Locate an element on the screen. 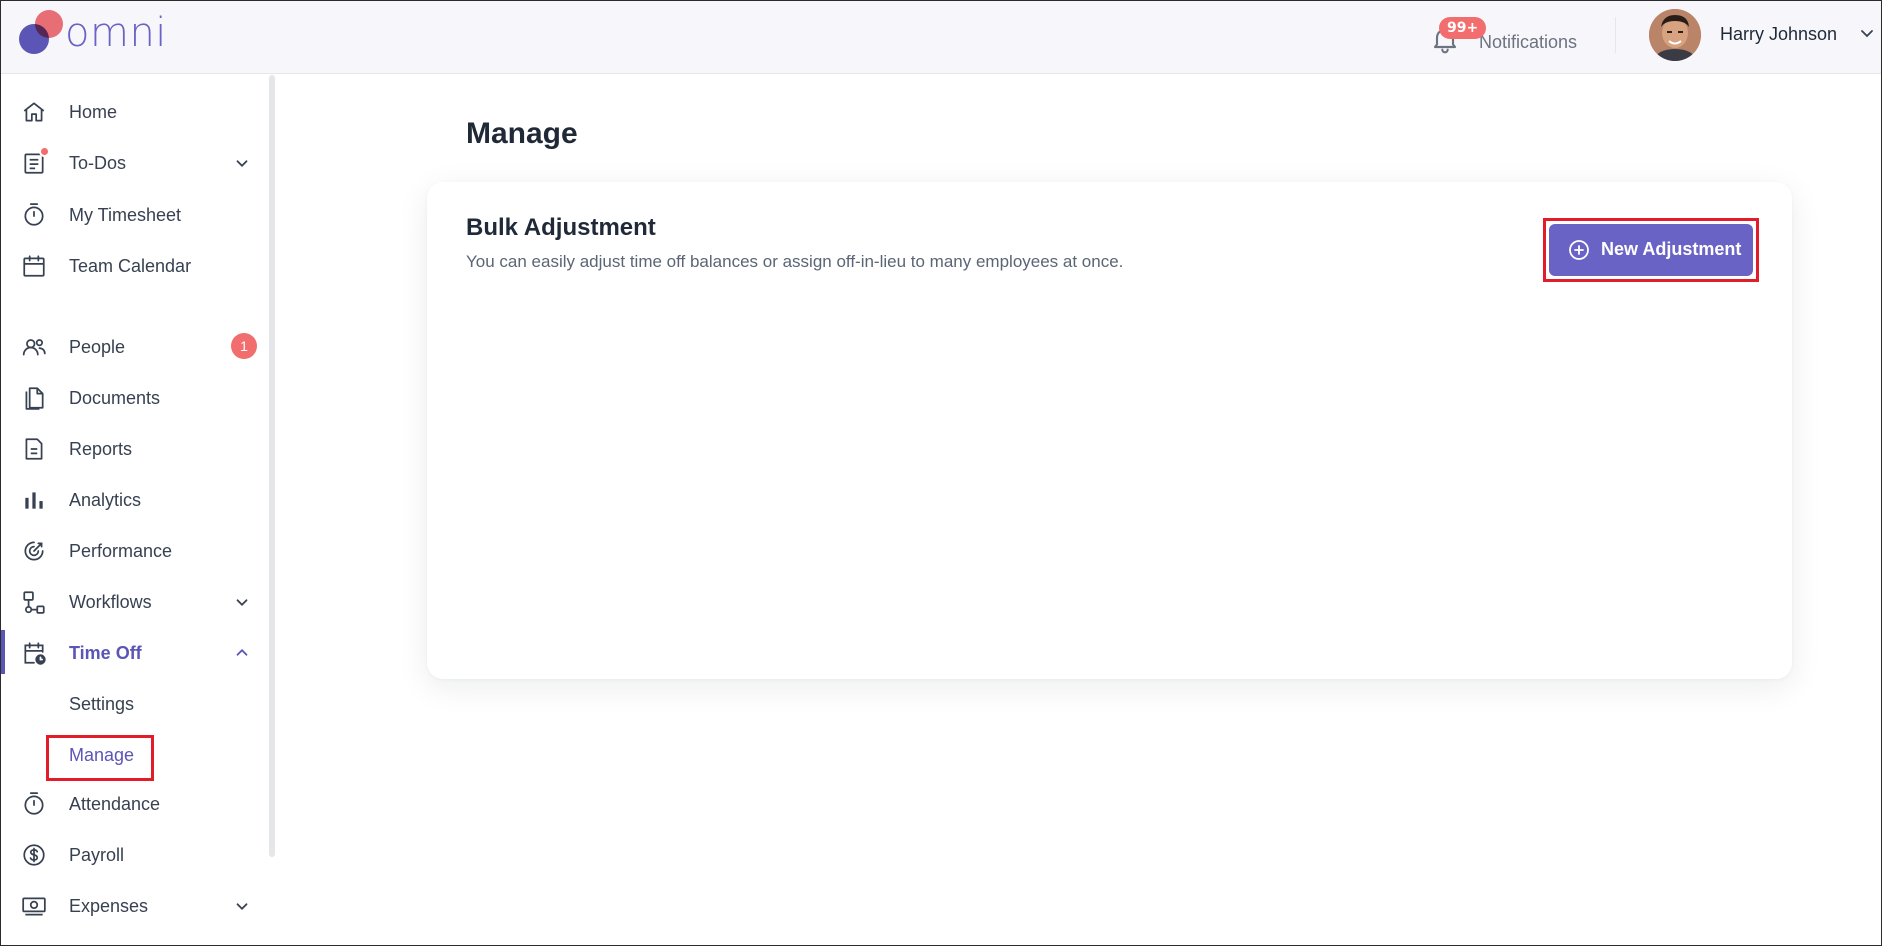 This screenshot has width=1882, height=946. sidebar-subitem-settings: Settings is located at coordinates (101, 704).